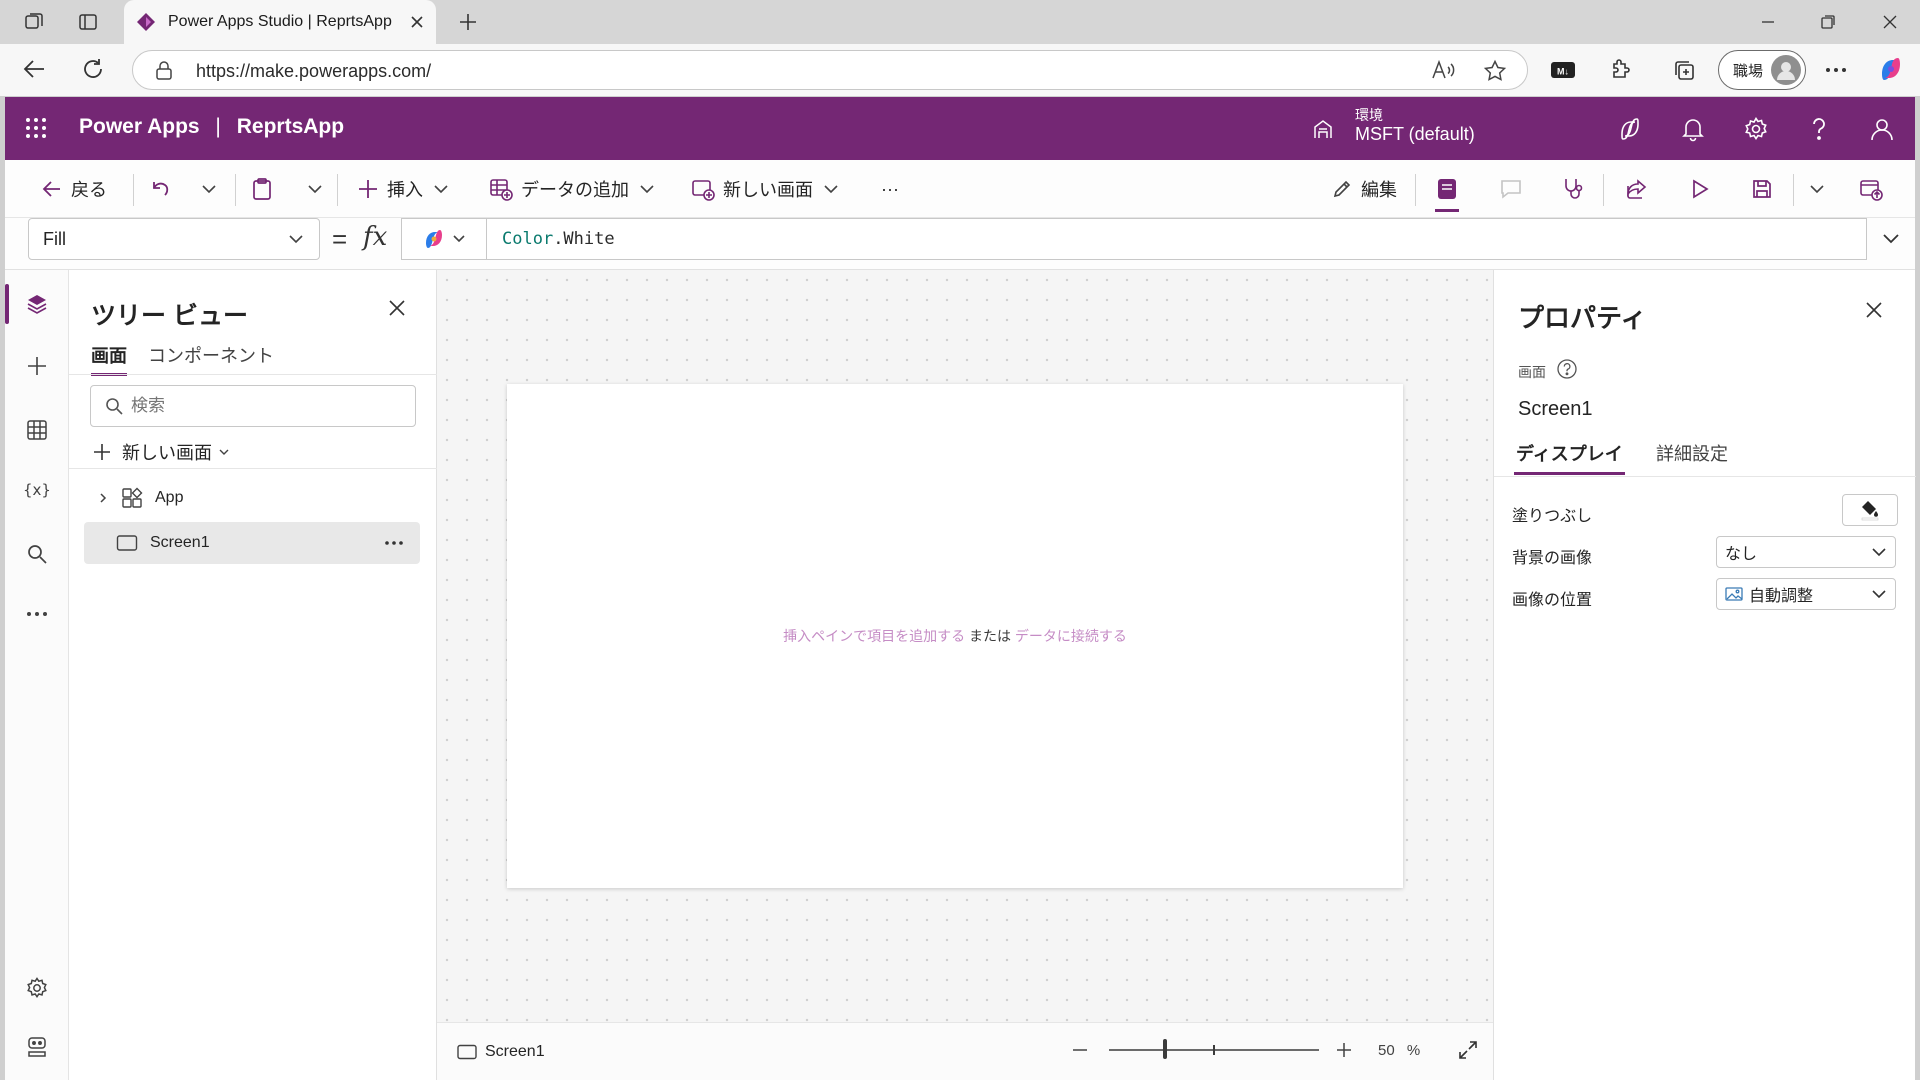 The image size is (1920, 1080). Describe the element at coordinates (37, 1046) in the screenshot. I see `virtual-agent-bot-icon` at that location.